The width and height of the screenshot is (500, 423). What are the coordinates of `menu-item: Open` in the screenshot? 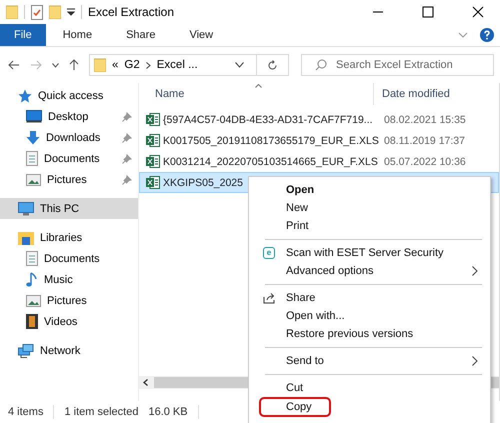 It's located at (369, 190).